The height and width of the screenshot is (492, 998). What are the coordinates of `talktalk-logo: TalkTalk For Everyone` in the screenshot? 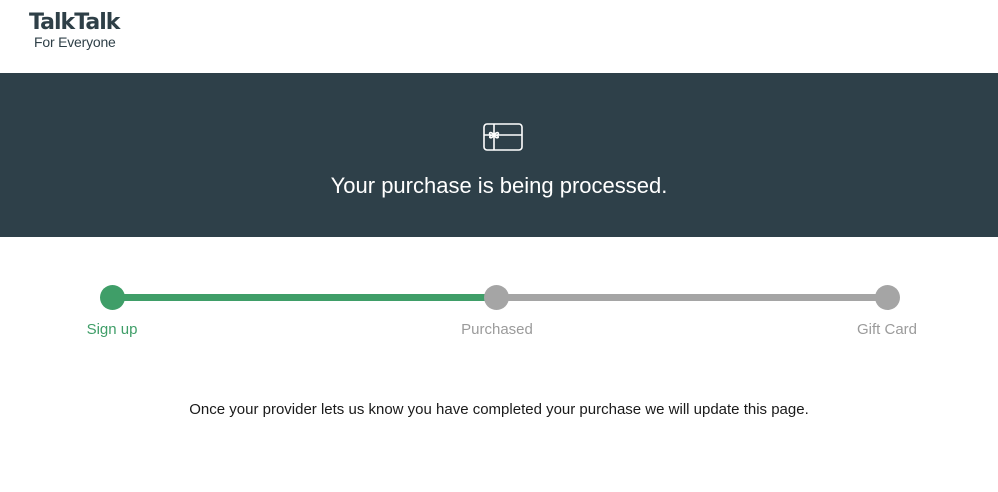 It's located at (74, 30).